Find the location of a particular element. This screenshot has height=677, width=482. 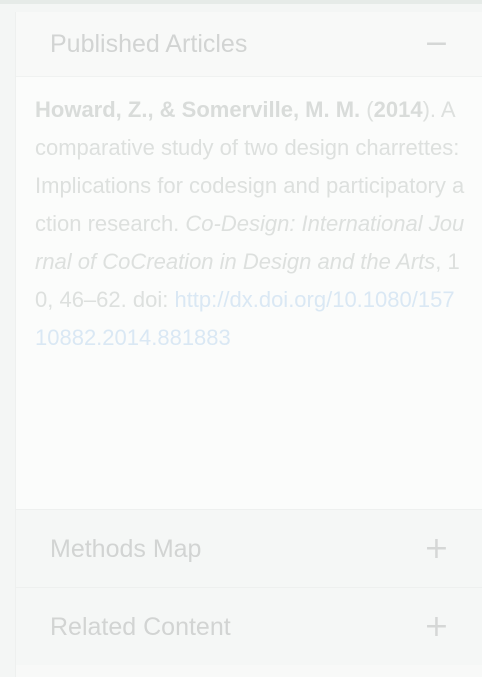

published-articles-title: Published Articles is located at coordinates (149, 43).